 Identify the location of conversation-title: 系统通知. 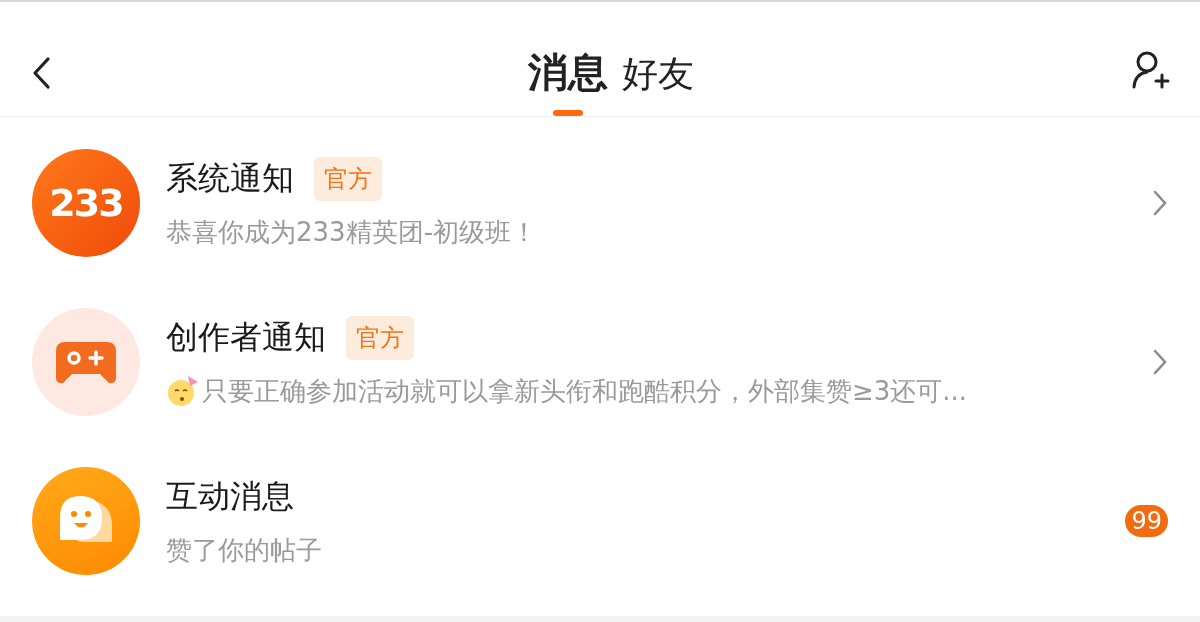
(230, 178).